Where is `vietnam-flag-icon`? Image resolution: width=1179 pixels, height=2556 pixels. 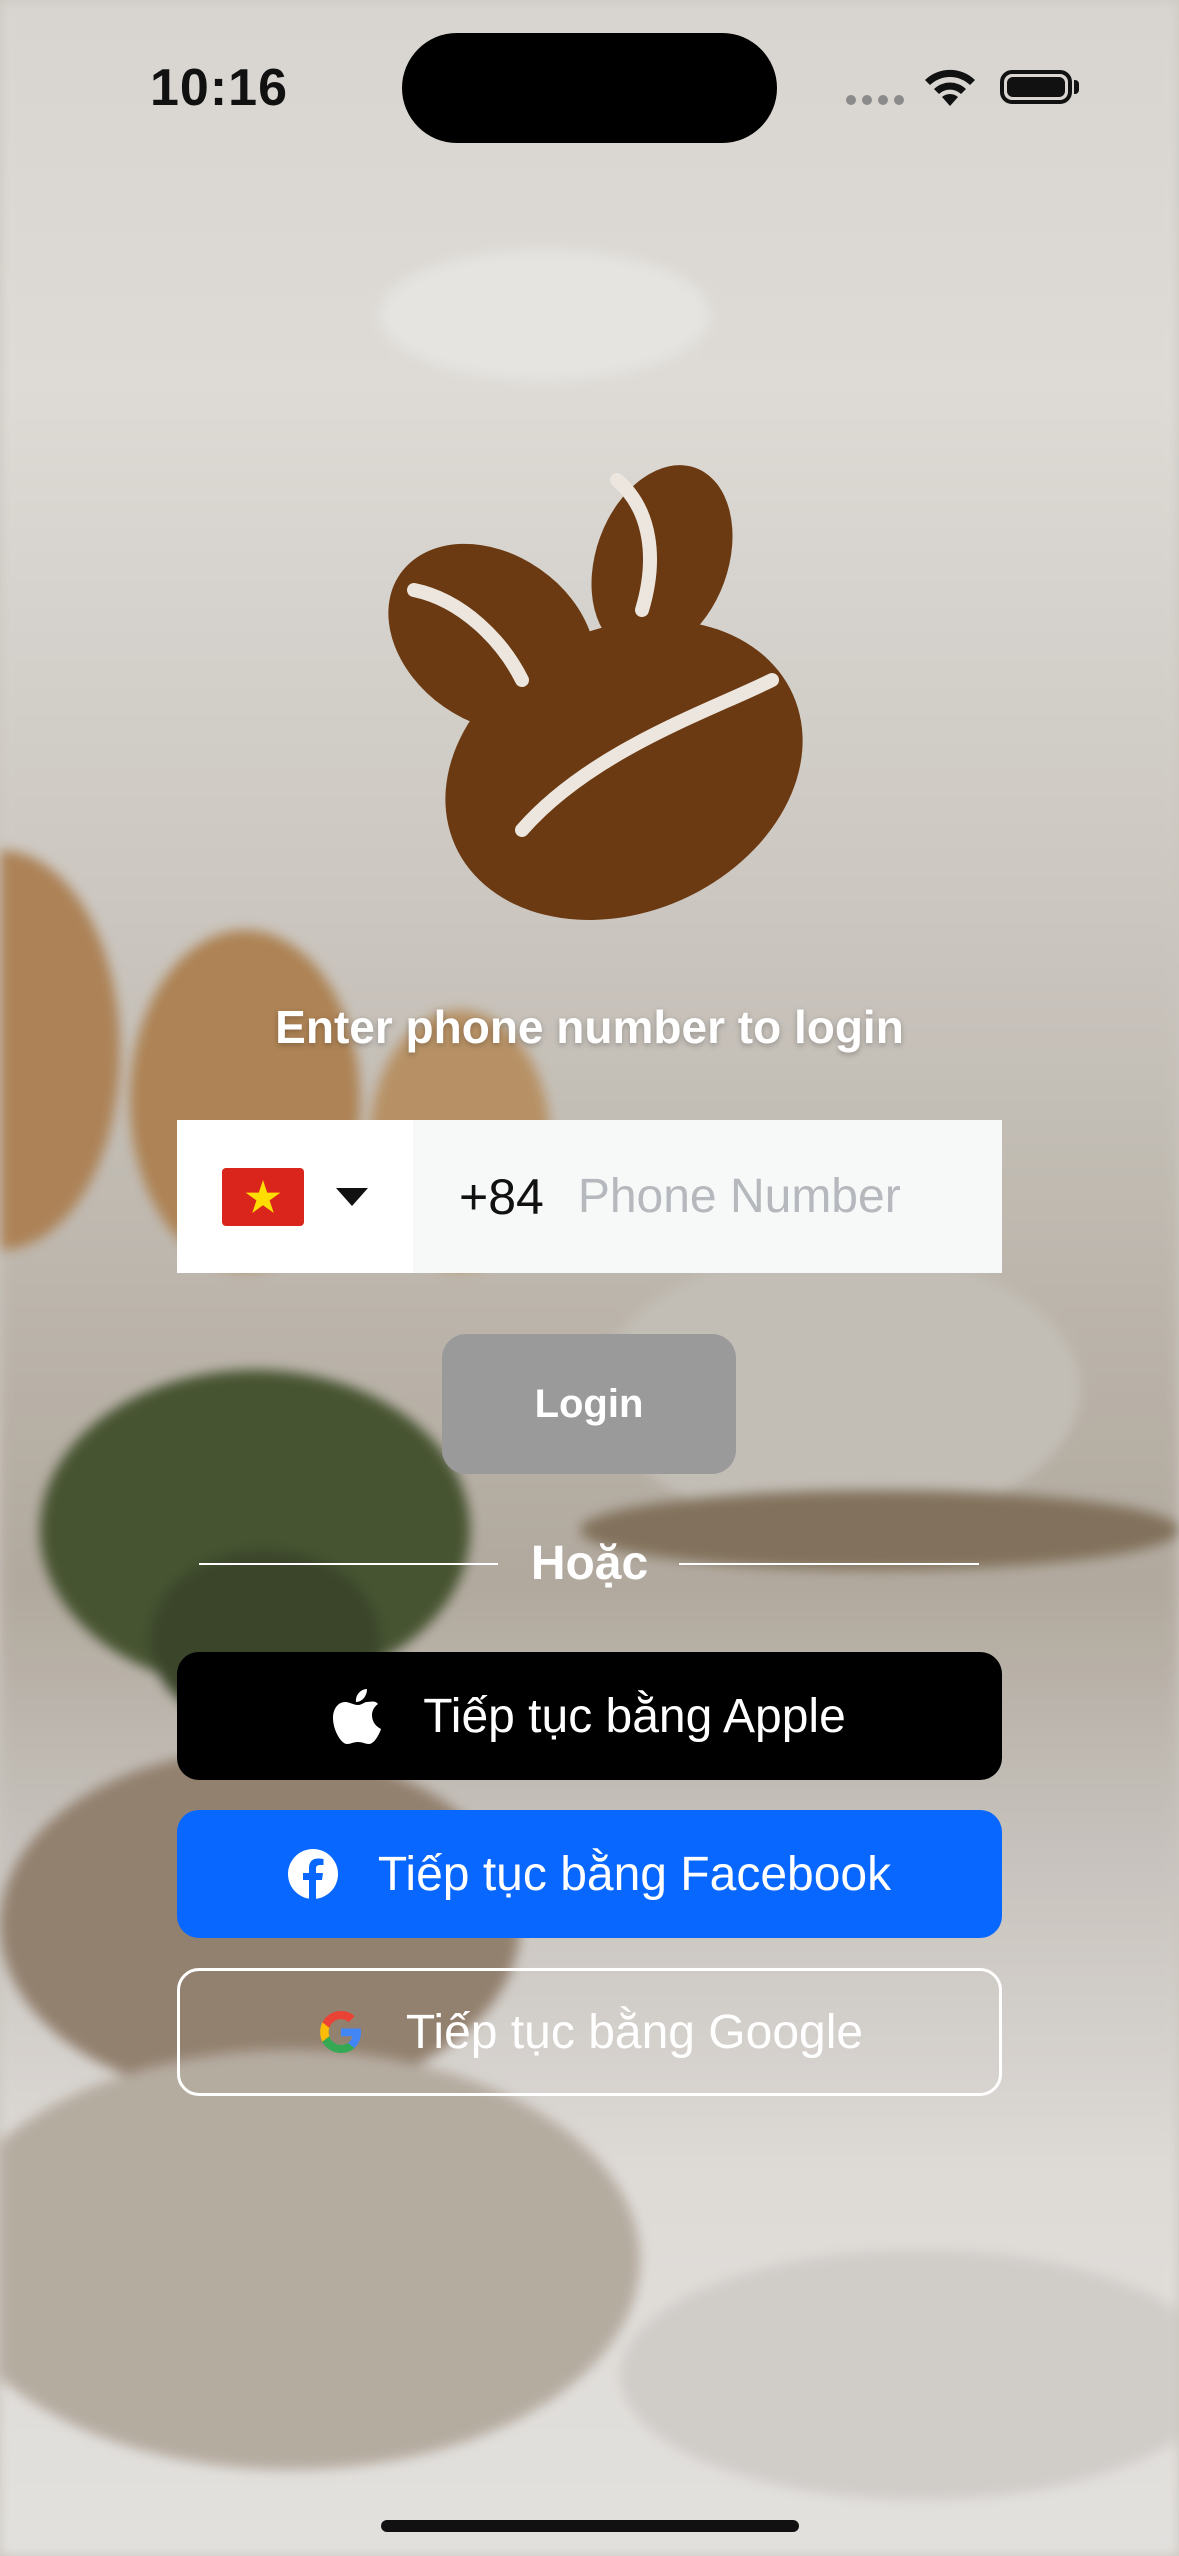 vietnam-flag-icon is located at coordinates (263, 1196).